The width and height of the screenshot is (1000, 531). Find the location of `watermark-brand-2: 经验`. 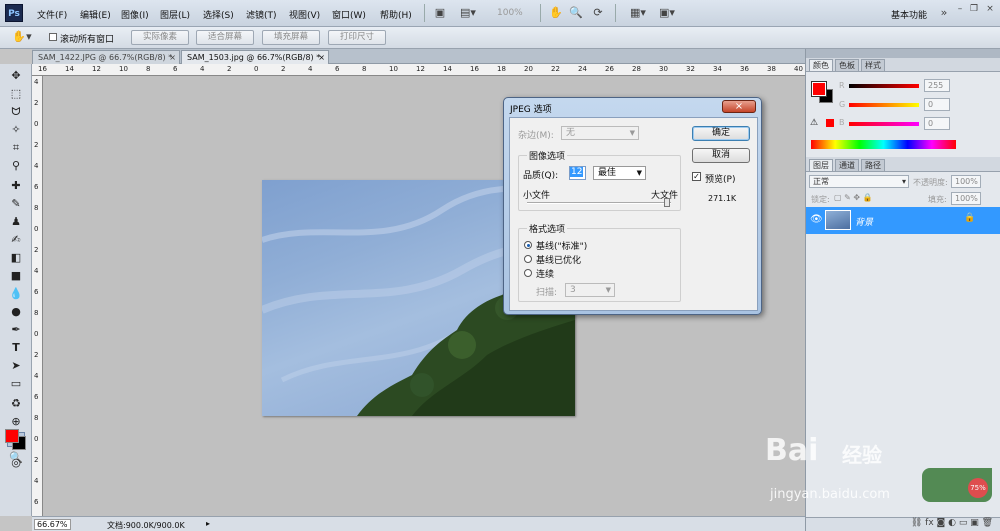

watermark-brand-2: 经验 is located at coordinates (862, 455).